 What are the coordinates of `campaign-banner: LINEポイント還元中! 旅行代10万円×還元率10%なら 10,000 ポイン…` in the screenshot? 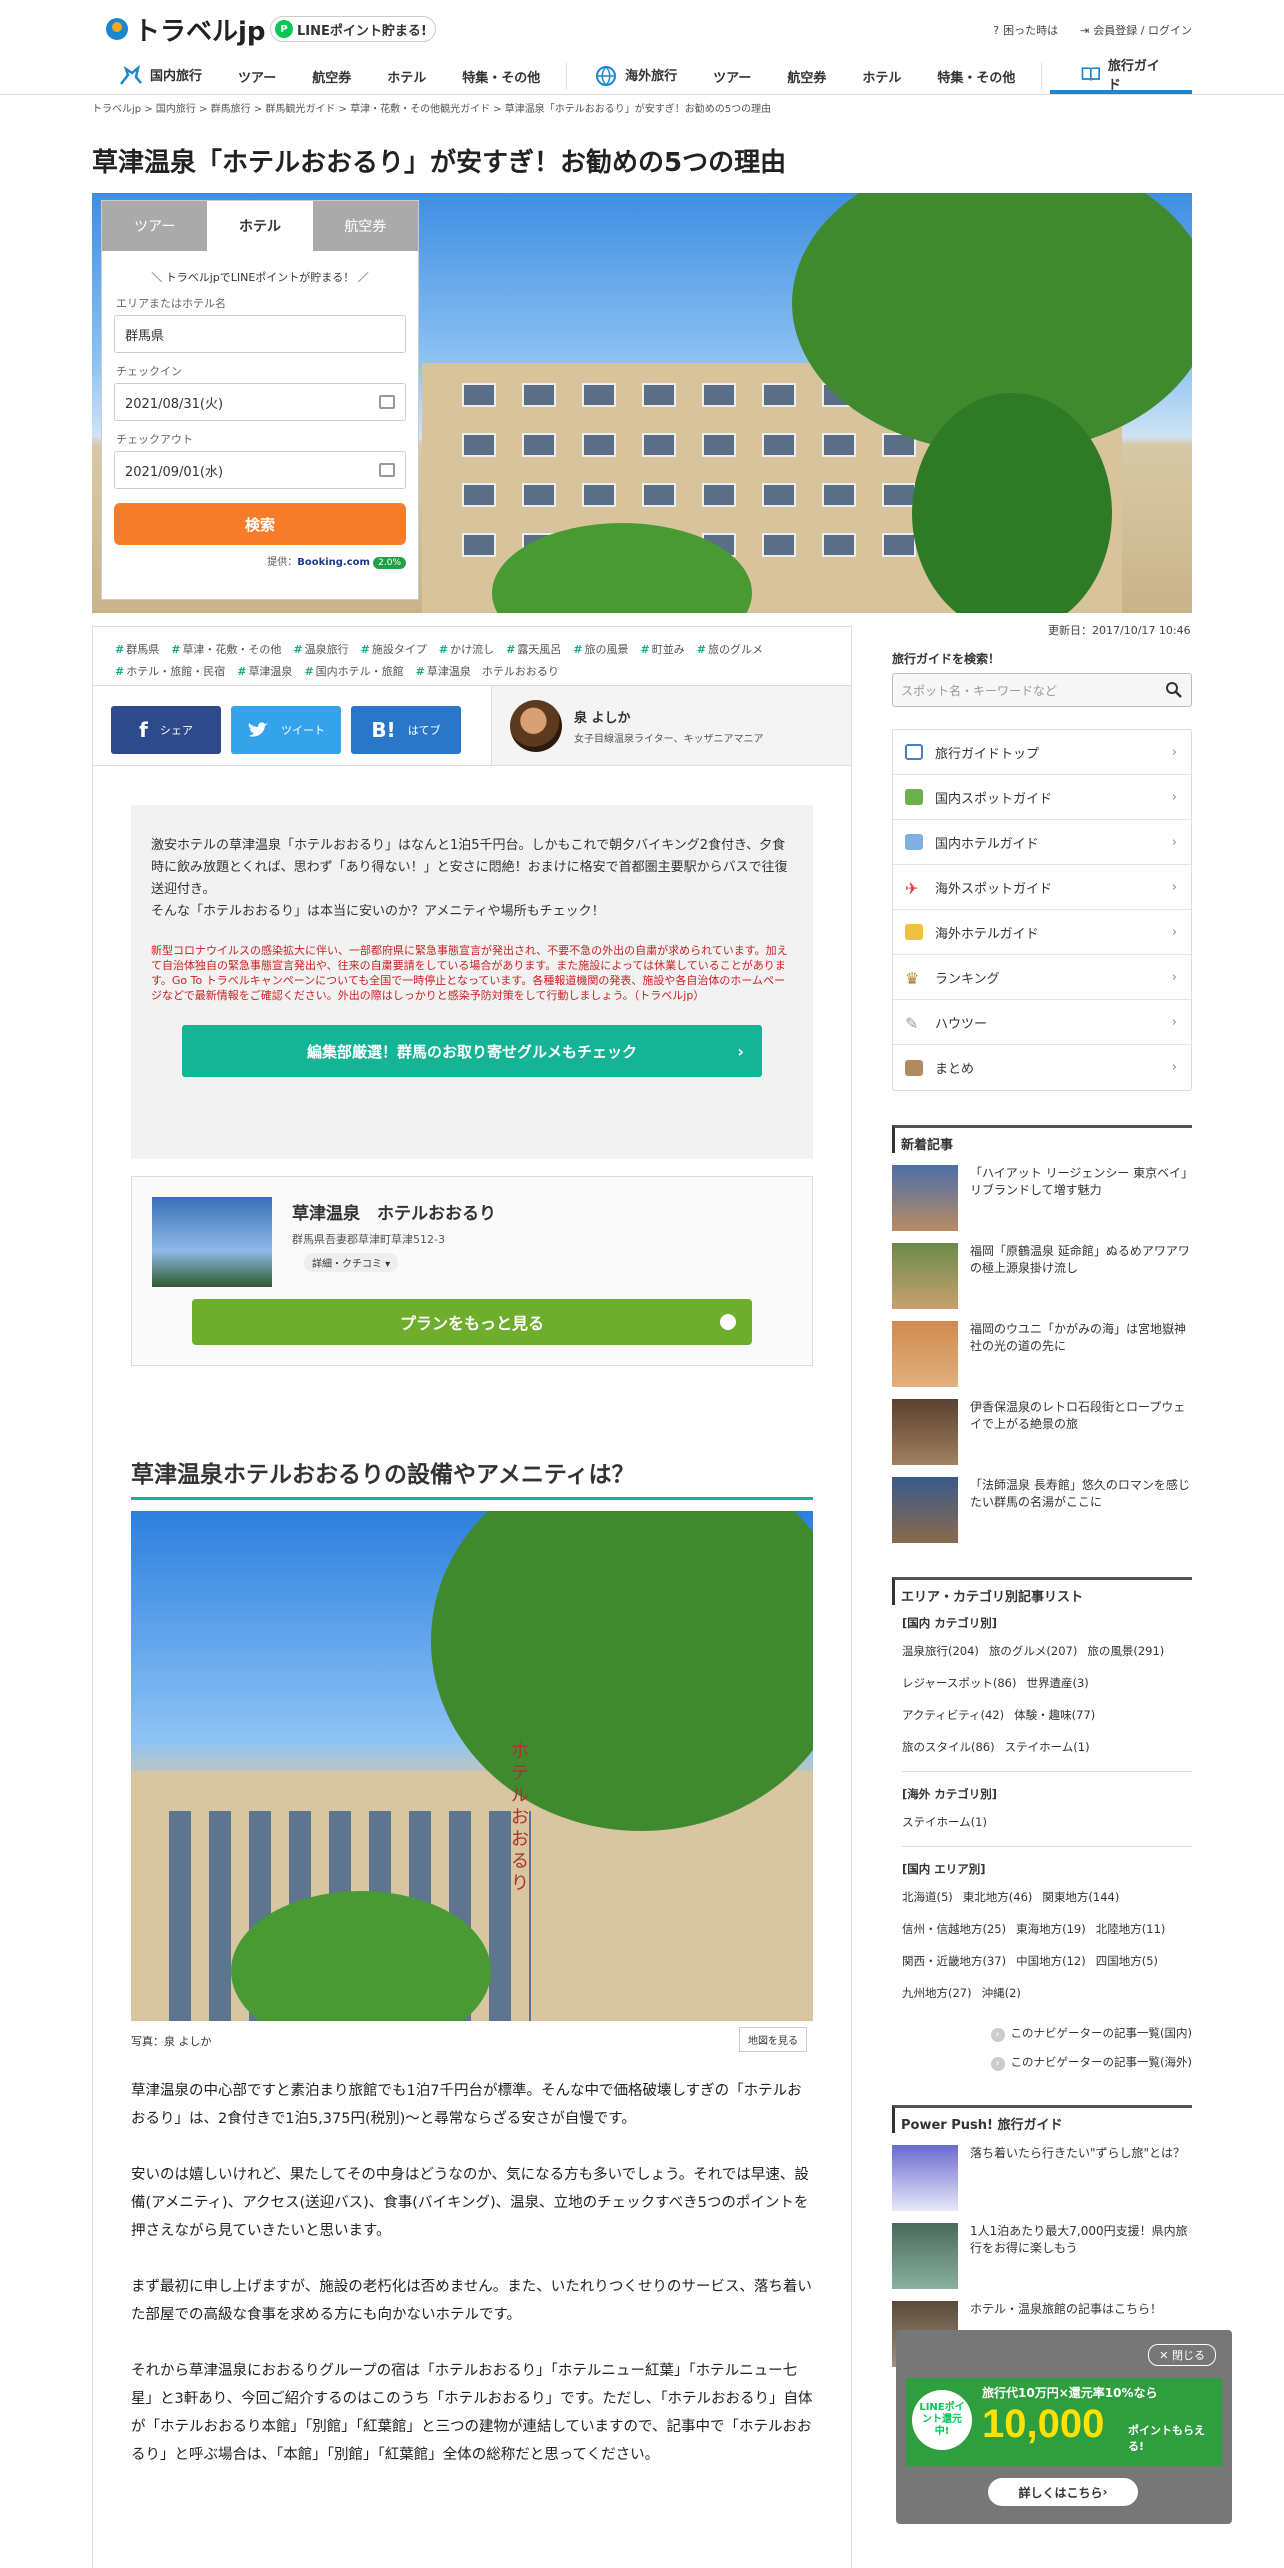 It's located at (1064, 2422).